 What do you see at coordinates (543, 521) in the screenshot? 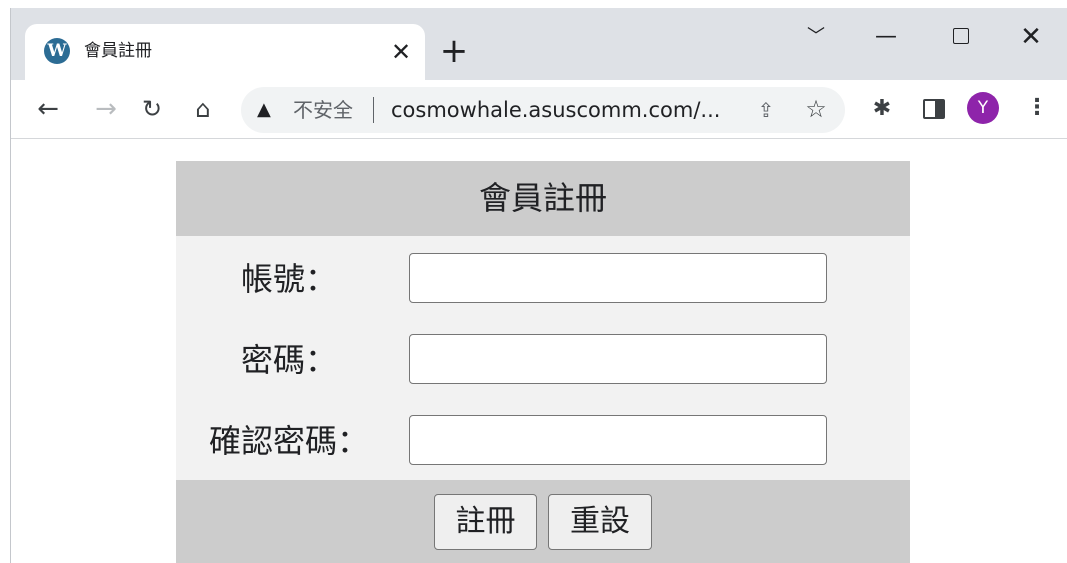
I see `form-footer: 註冊 重設` at bounding box center [543, 521].